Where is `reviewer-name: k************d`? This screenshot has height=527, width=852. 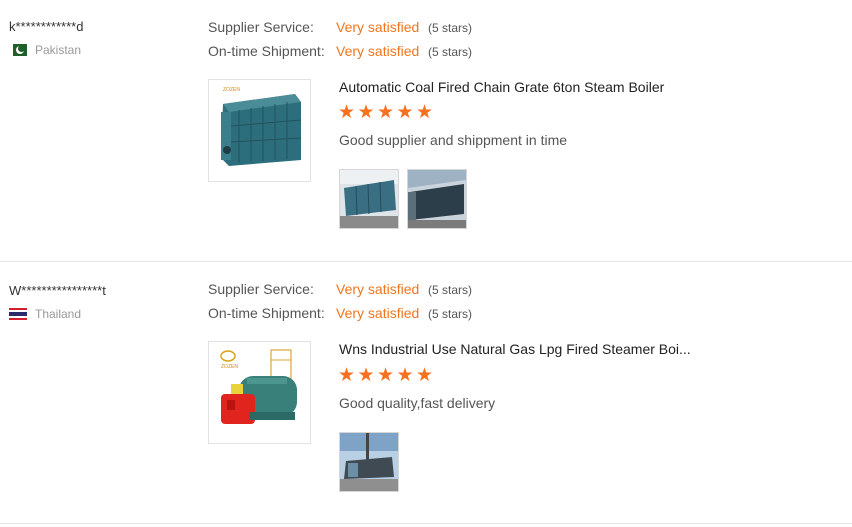
reviewer-name: k************d is located at coordinates (46, 26).